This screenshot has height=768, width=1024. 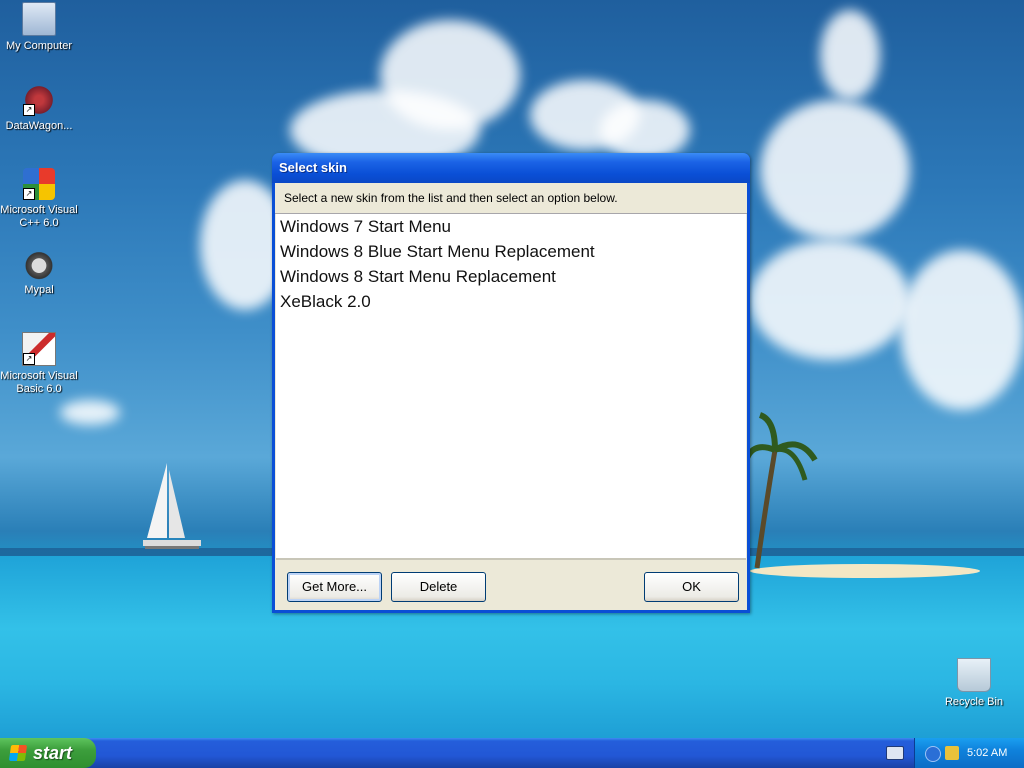 What do you see at coordinates (53, 753) in the screenshot?
I see `start-label: start` at bounding box center [53, 753].